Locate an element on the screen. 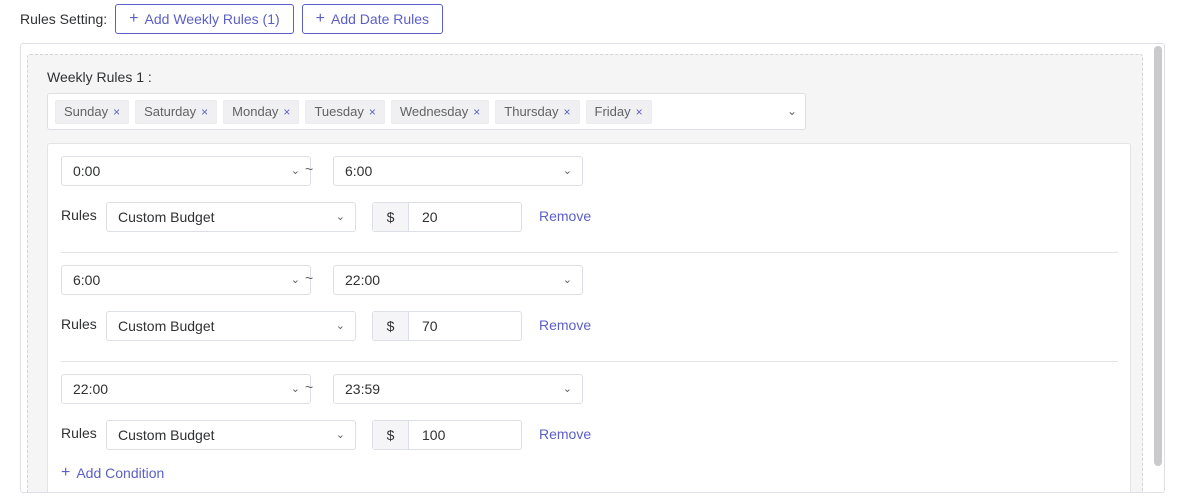  budget-amount-input: $70 is located at coordinates (447, 326).